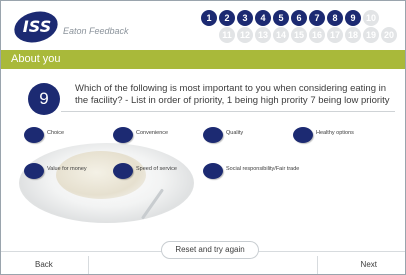 The image size is (406, 275). I want to click on progress-steps: 1 2 3 4 5 6 7 8 9 10 11 12 13 14 15 16 17 18 19 20, so click(301, 27).